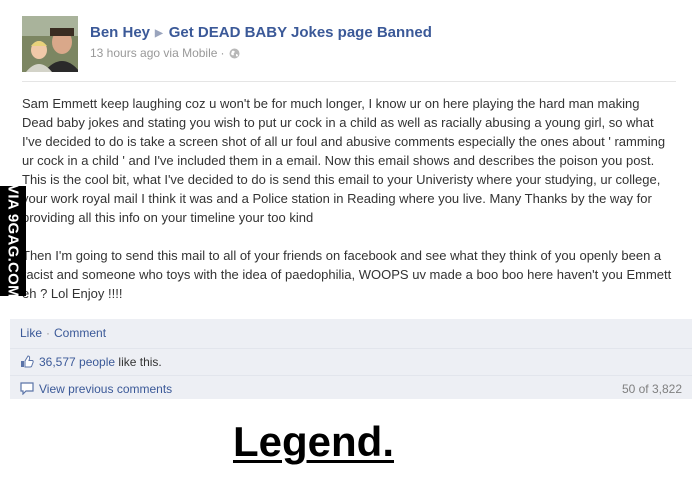 The image size is (694, 486). What do you see at coordinates (300, 32) in the screenshot?
I see `target-page-link: Get DEAD BABY Jokes page Banned` at bounding box center [300, 32].